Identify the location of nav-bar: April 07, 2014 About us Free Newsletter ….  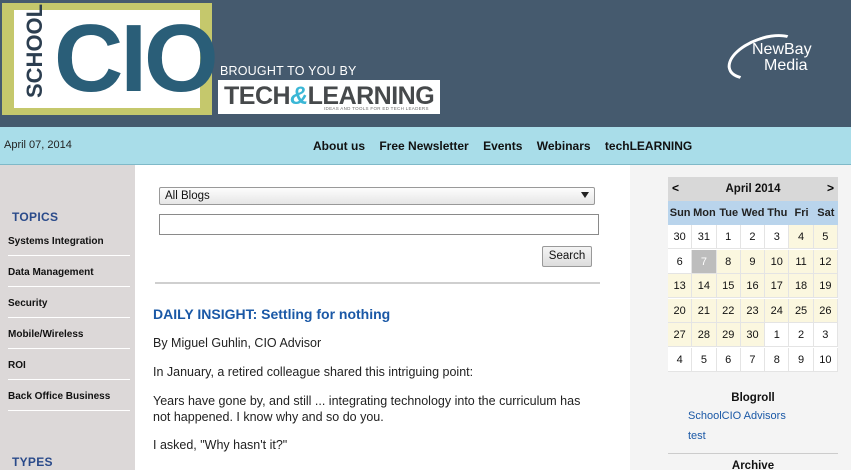
(425, 146).